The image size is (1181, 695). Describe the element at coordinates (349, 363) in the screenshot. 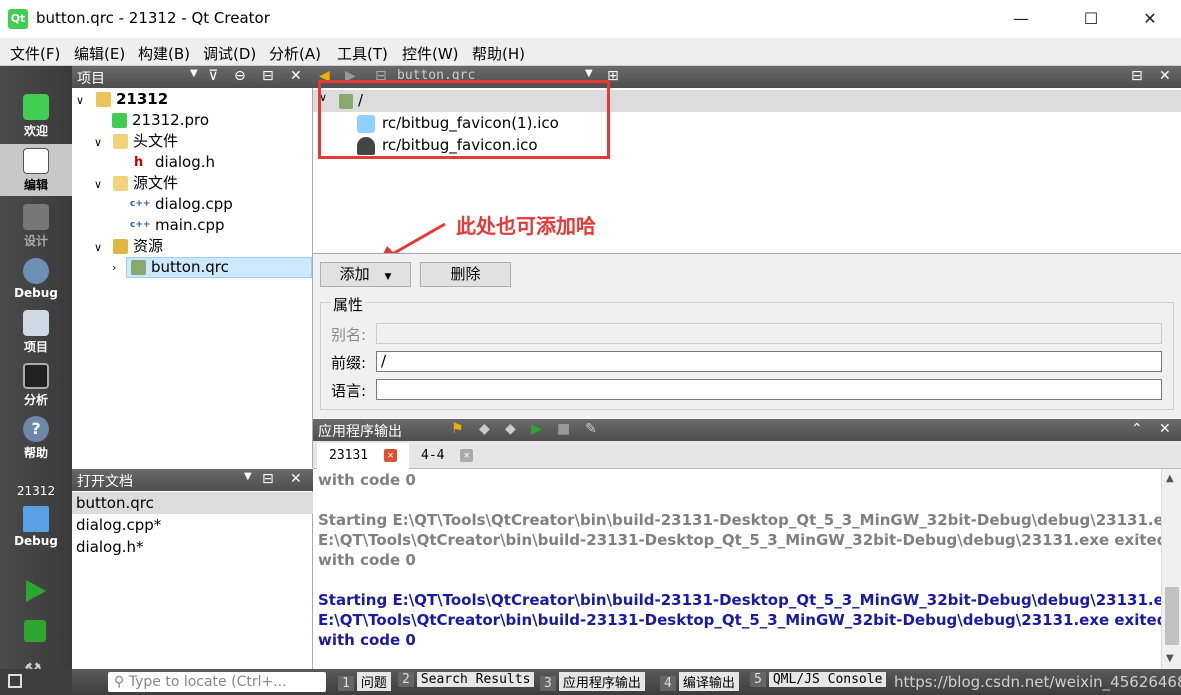

I see `prefix-field-label: 前缀:` at that location.